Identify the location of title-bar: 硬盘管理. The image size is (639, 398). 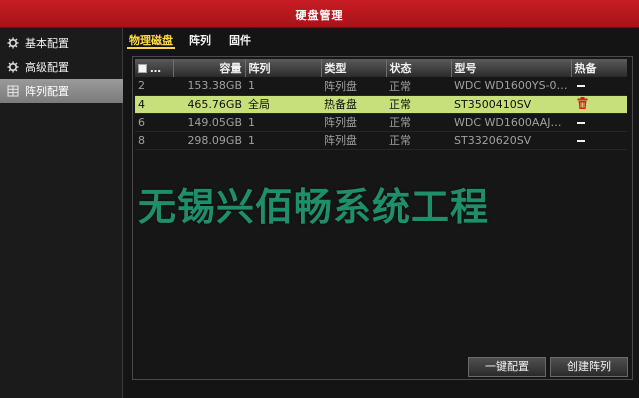
(319, 14).